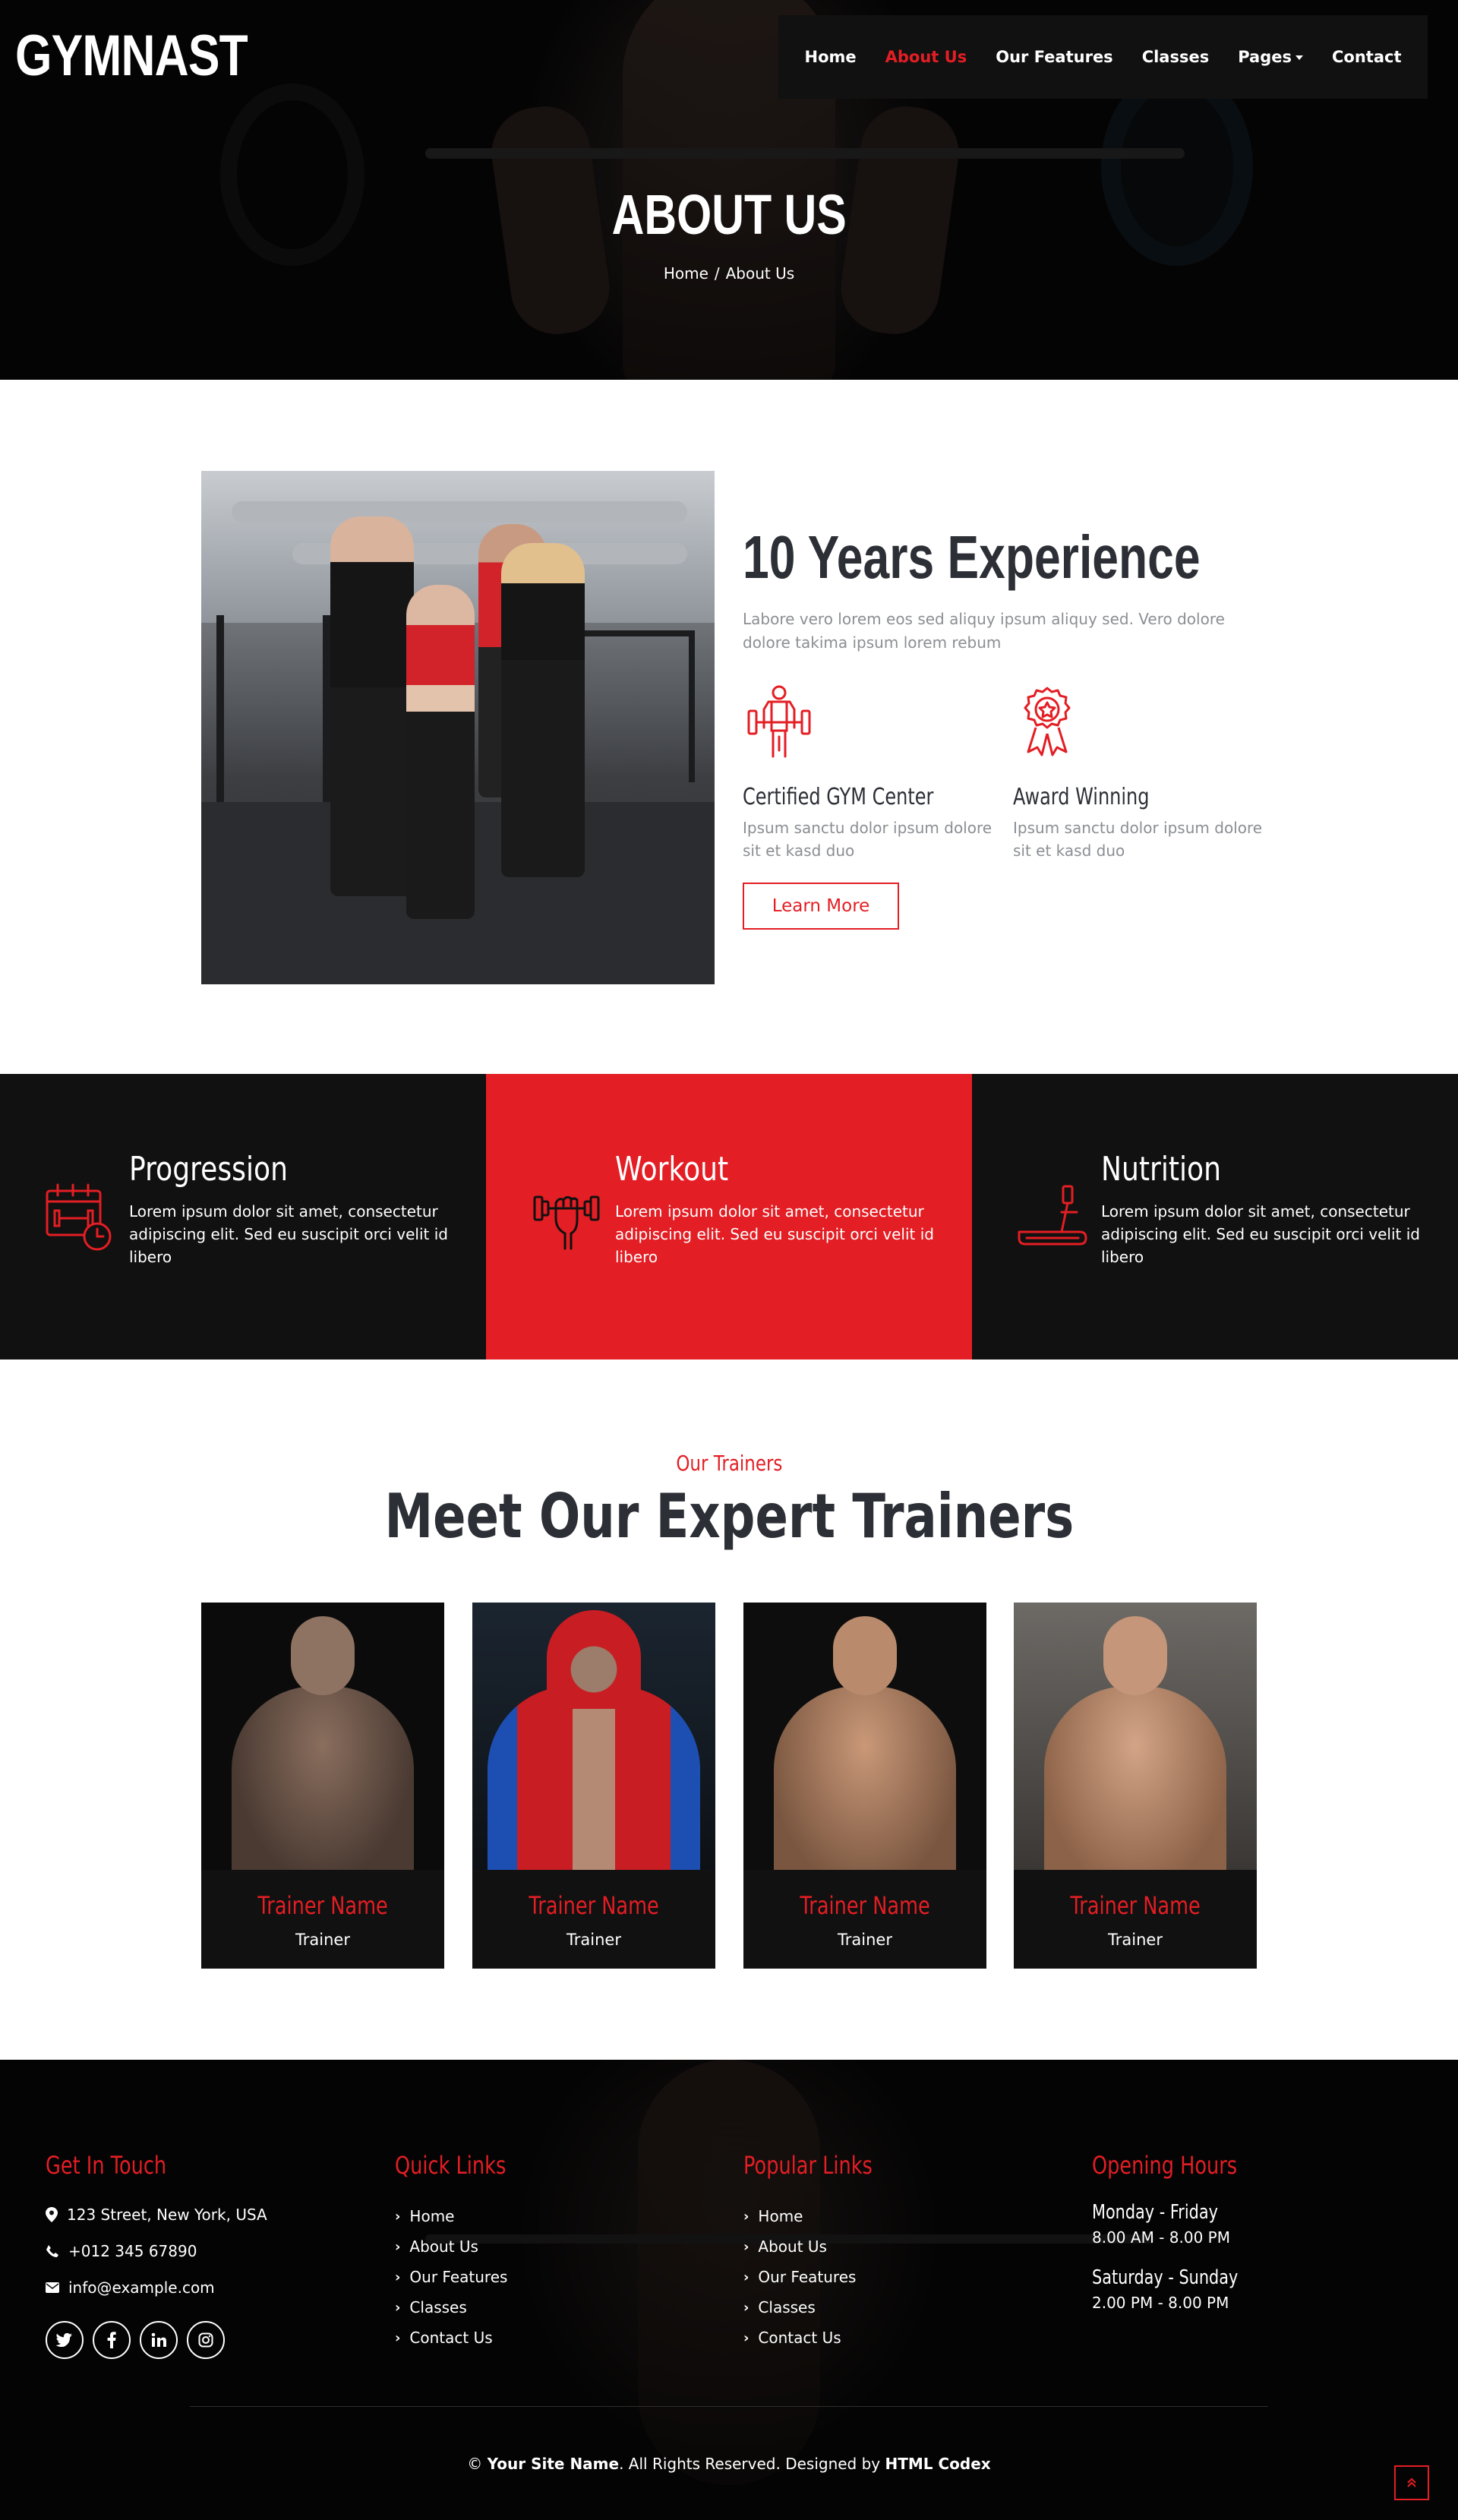 The height and width of the screenshot is (2520, 1458). What do you see at coordinates (808, 2166) in the screenshot?
I see `footer-heading: Popular Links` at bounding box center [808, 2166].